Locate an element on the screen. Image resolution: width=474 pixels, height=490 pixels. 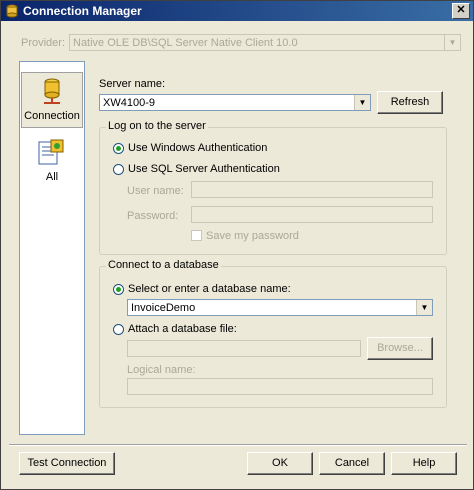
server-name-label: Server name: is located at coordinates (132, 84).